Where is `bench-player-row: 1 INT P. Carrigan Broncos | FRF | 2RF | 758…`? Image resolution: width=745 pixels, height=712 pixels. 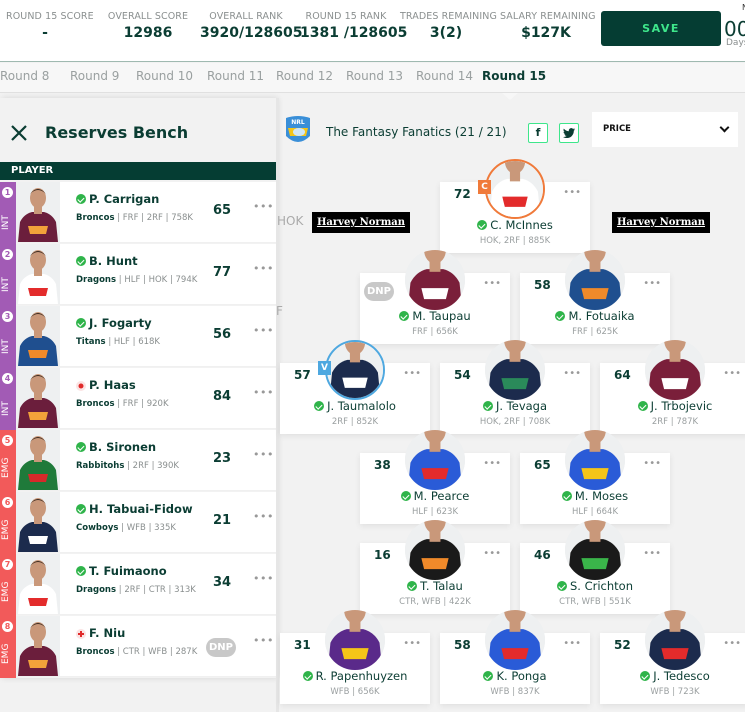
bench-player-row: 1 INT P. Carrigan Broncos | FRF | 2RF | 758… is located at coordinates (138, 213).